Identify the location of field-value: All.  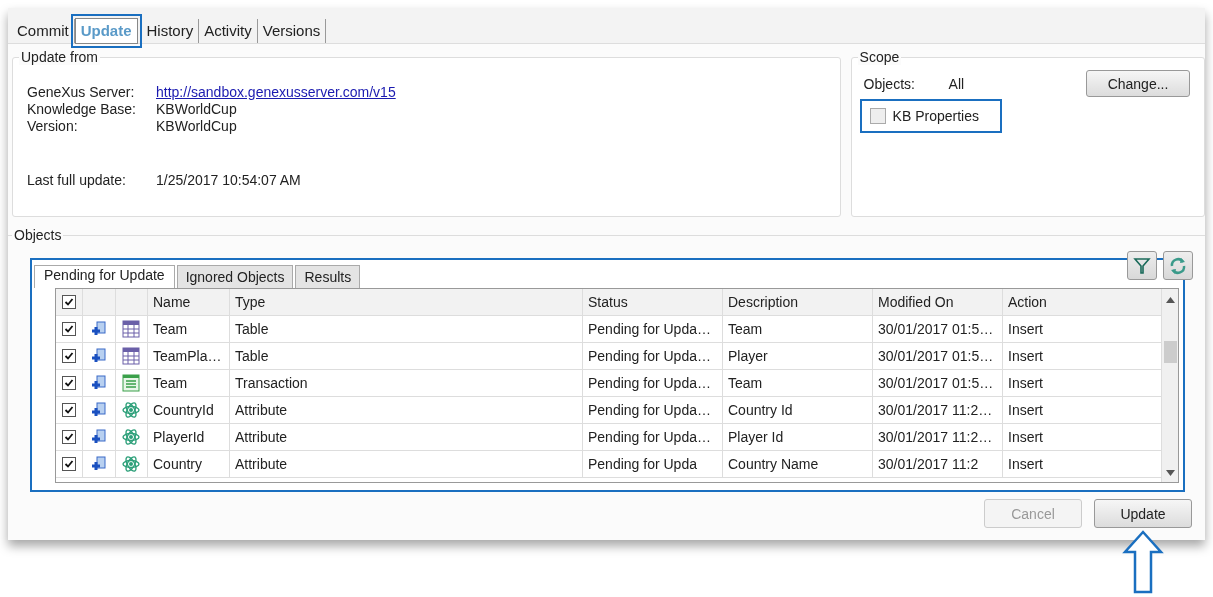
(957, 83).